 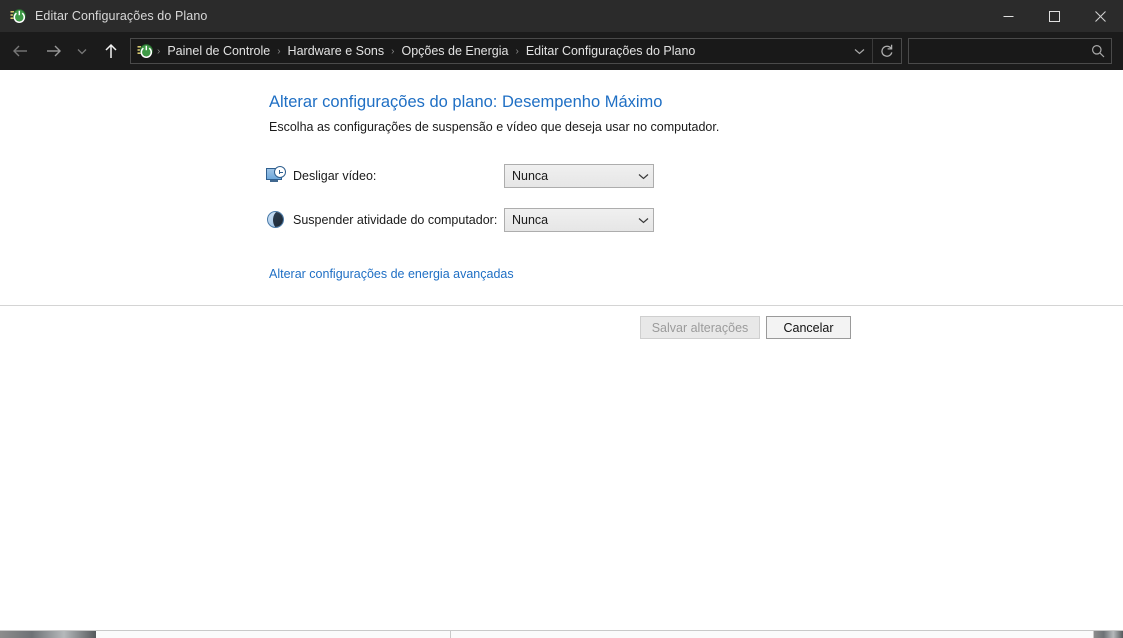 I want to click on window-controls, so click(x=1054, y=16).